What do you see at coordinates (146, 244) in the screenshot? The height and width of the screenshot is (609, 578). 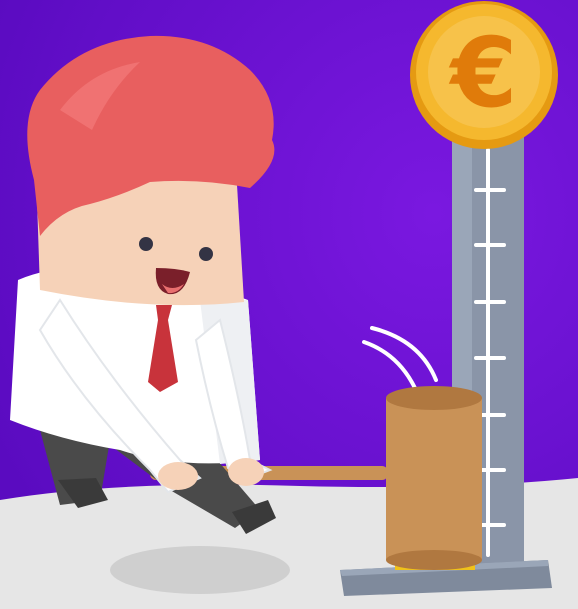 I see `left-eye` at bounding box center [146, 244].